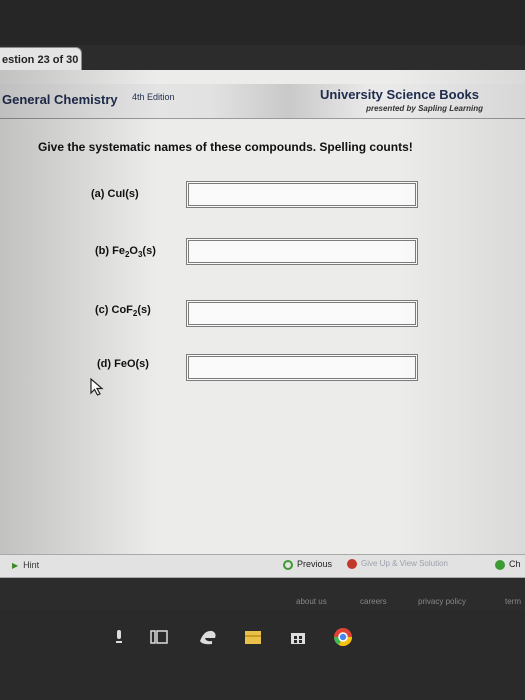 The width and height of the screenshot is (525, 700). Describe the element at coordinates (442, 601) in the screenshot. I see `privacy-policy-link: privacy policy` at that location.